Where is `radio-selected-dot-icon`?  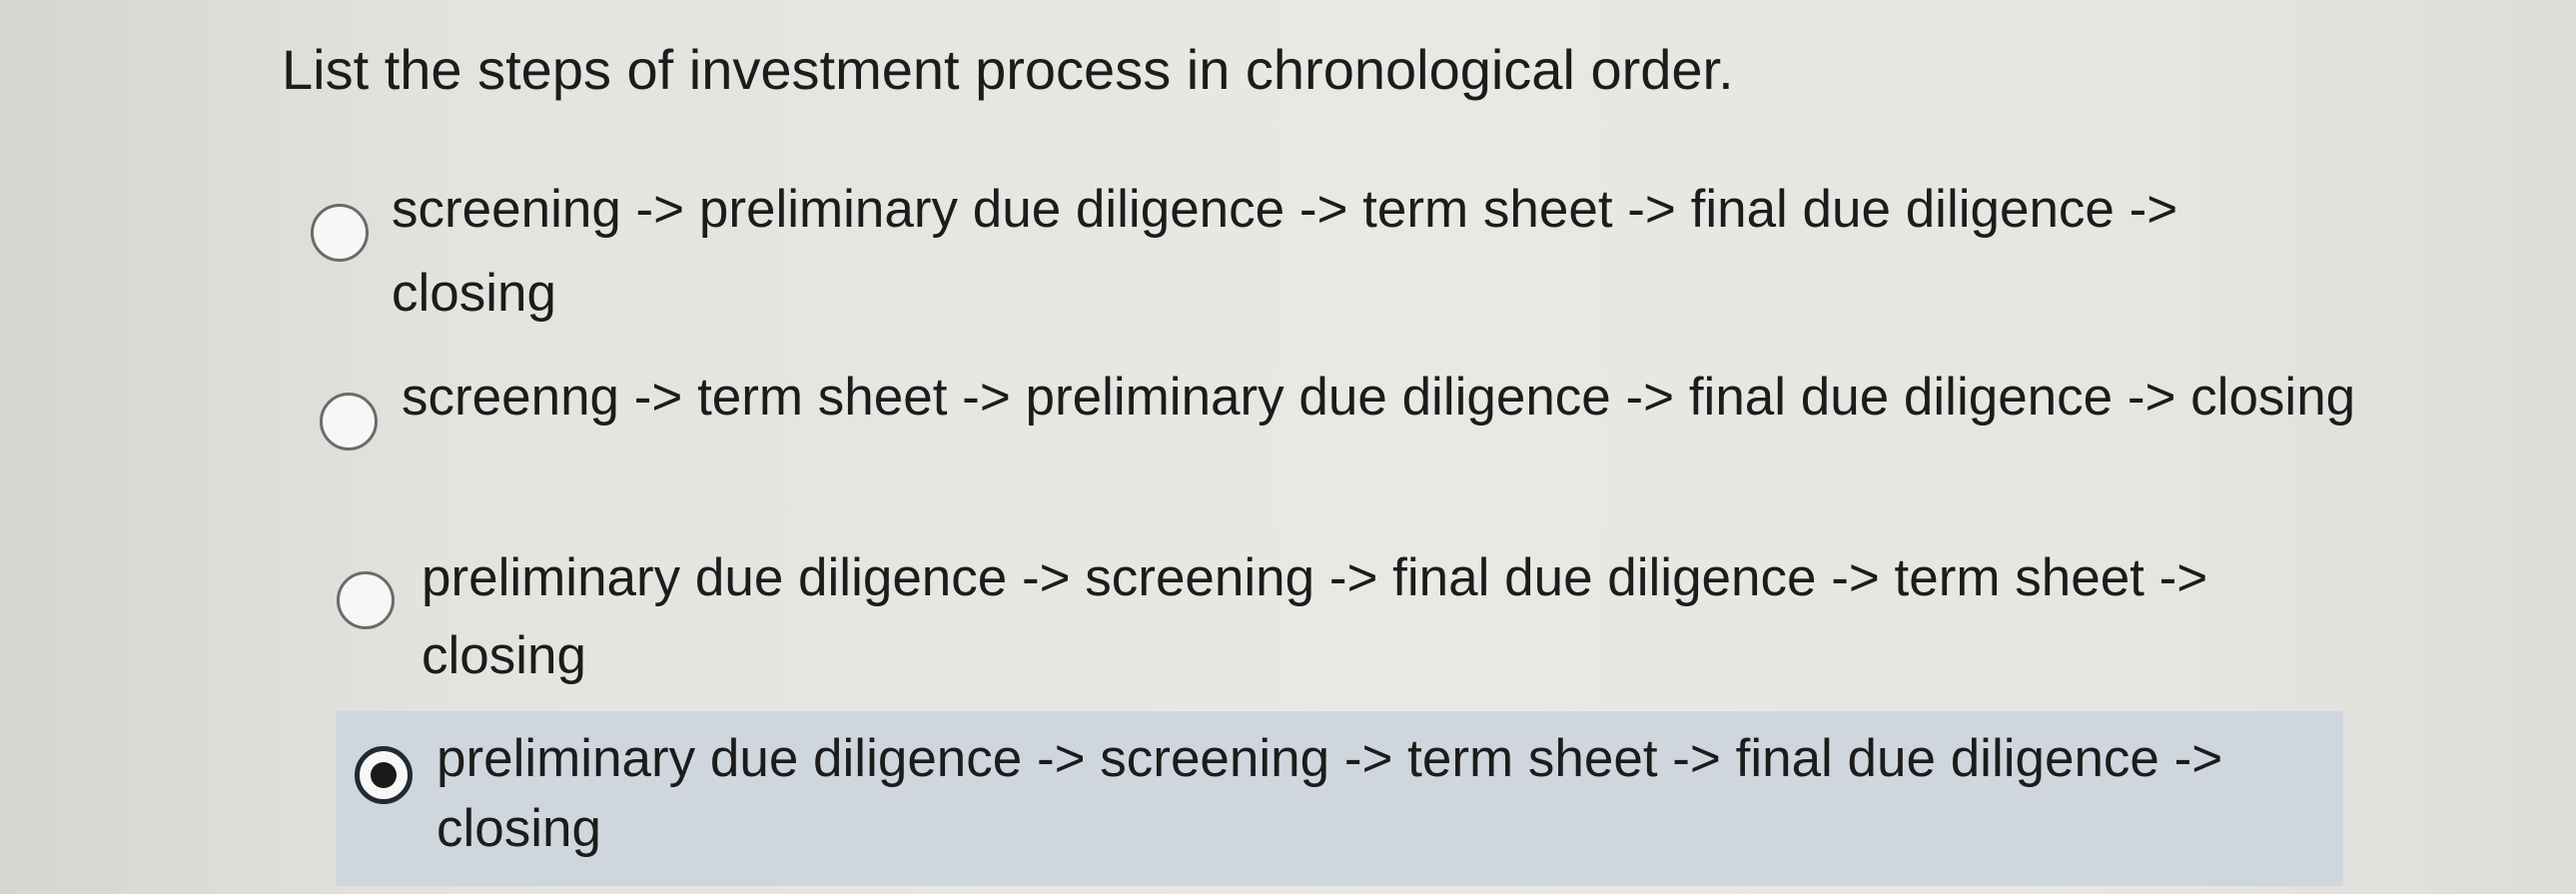 radio-selected-dot-icon is located at coordinates (384, 775).